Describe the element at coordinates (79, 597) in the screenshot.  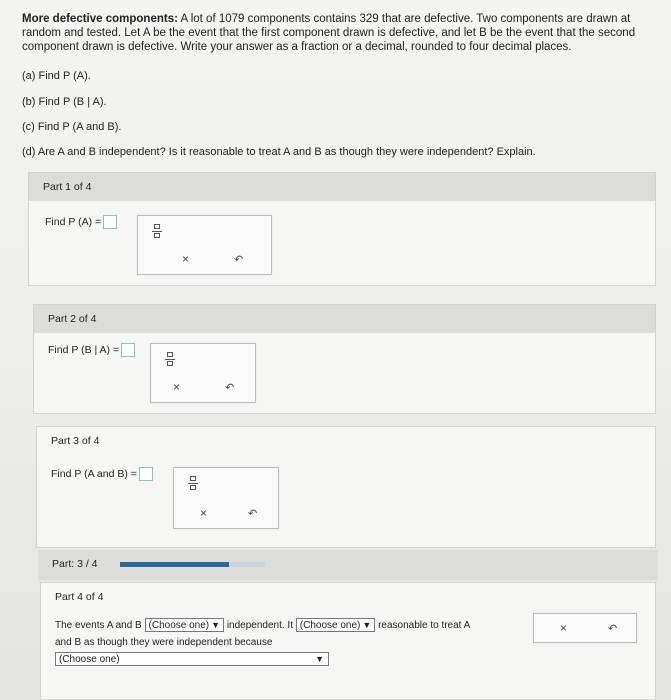
I see `part-4-header: Part 4 of 4` at that location.